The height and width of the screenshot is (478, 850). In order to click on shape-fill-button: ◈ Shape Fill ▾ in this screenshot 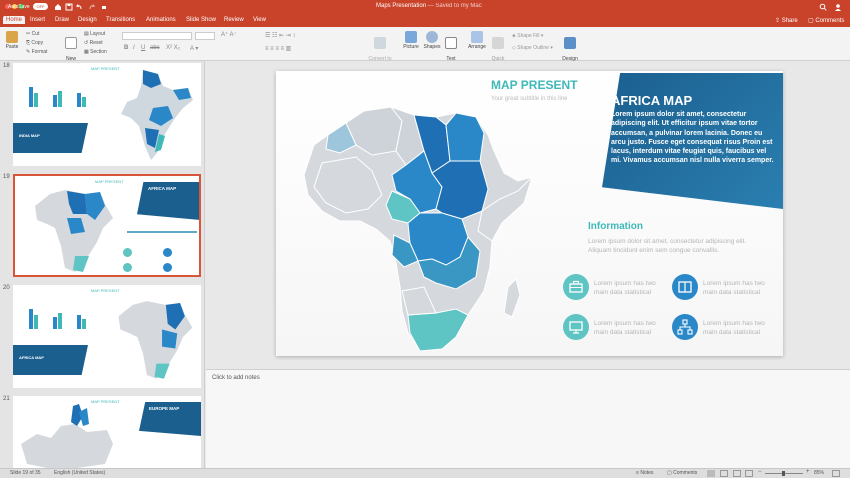, I will do `click(527, 36)`.